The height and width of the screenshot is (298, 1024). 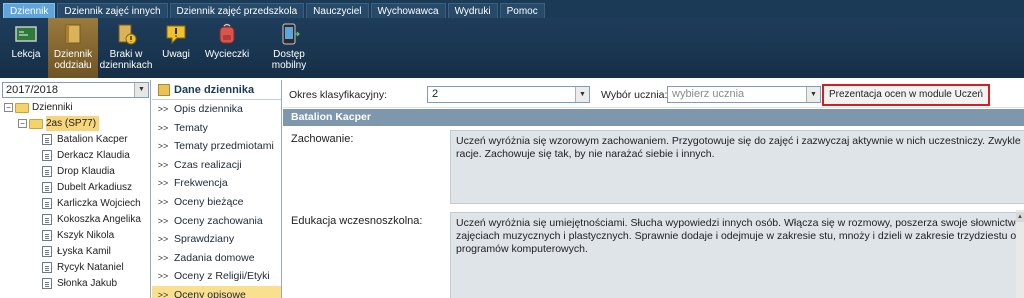 What do you see at coordinates (216, 291) in the screenshot?
I see `nav-item-oceny-opisowe: >> Oceny opisowe` at bounding box center [216, 291].